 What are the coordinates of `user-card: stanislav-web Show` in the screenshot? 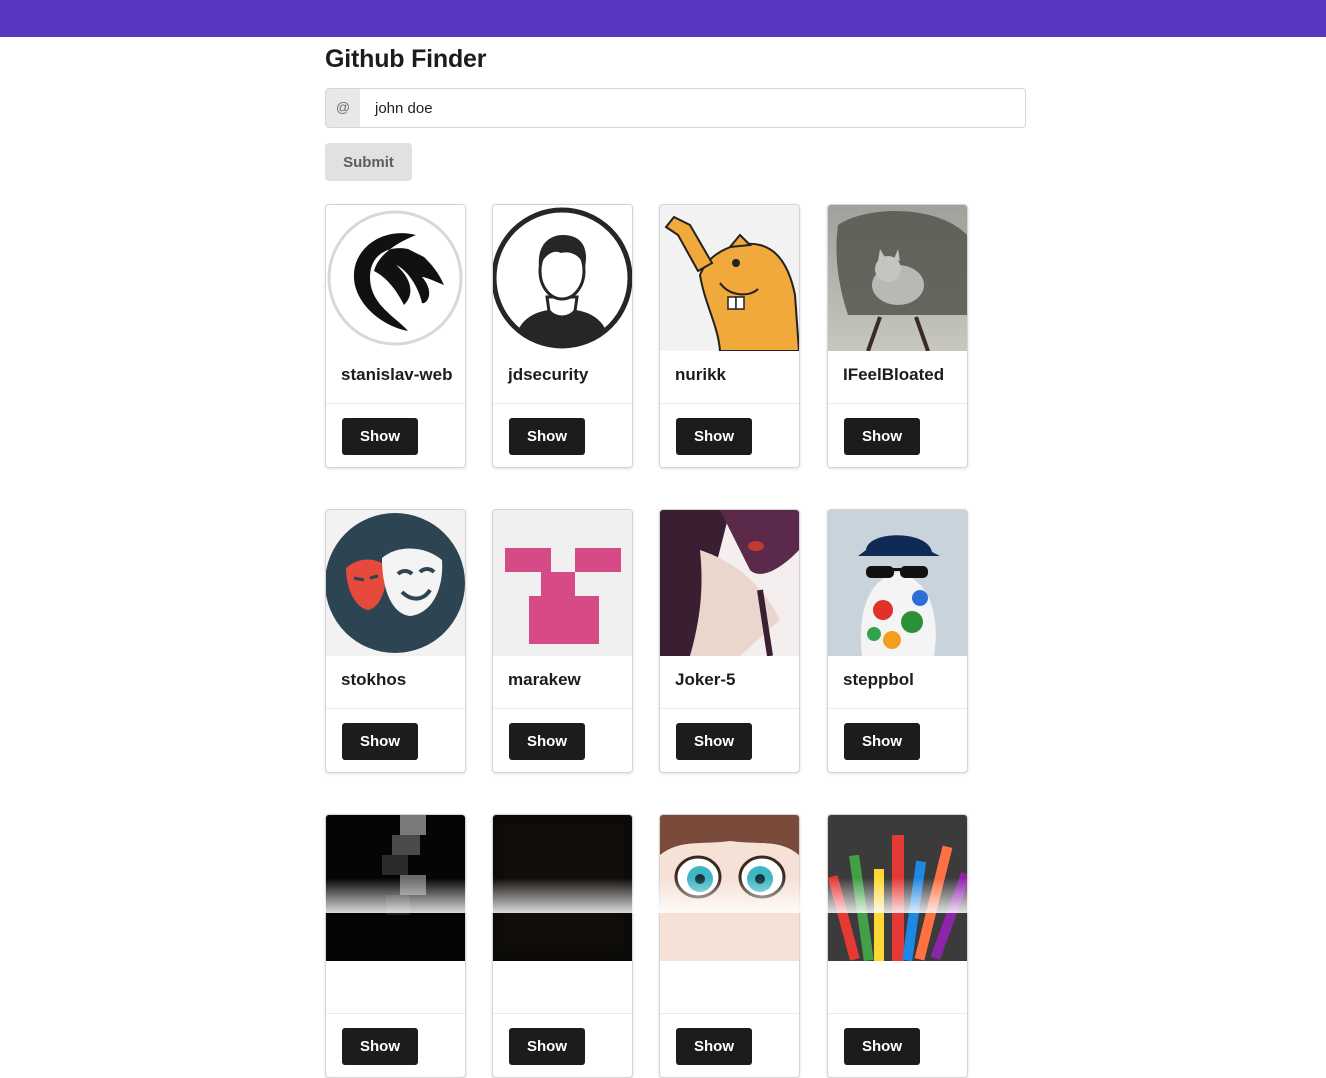 It's located at (395, 336).